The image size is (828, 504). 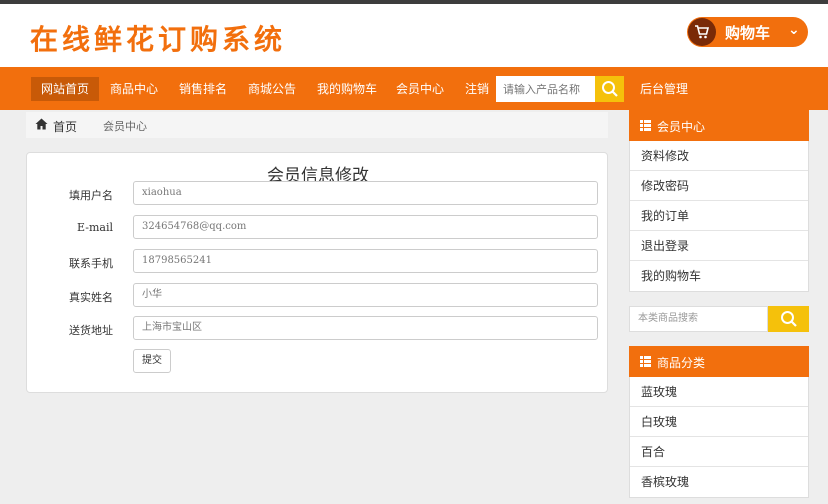 I want to click on address-field: 上海市宝山区, so click(x=365, y=328).